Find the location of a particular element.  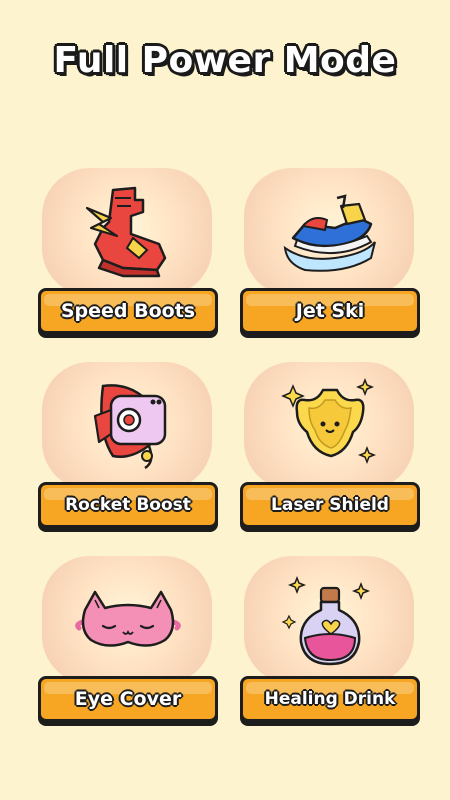

power-card-laser-shield: Laser Shield is located at coordinates (332, 447).